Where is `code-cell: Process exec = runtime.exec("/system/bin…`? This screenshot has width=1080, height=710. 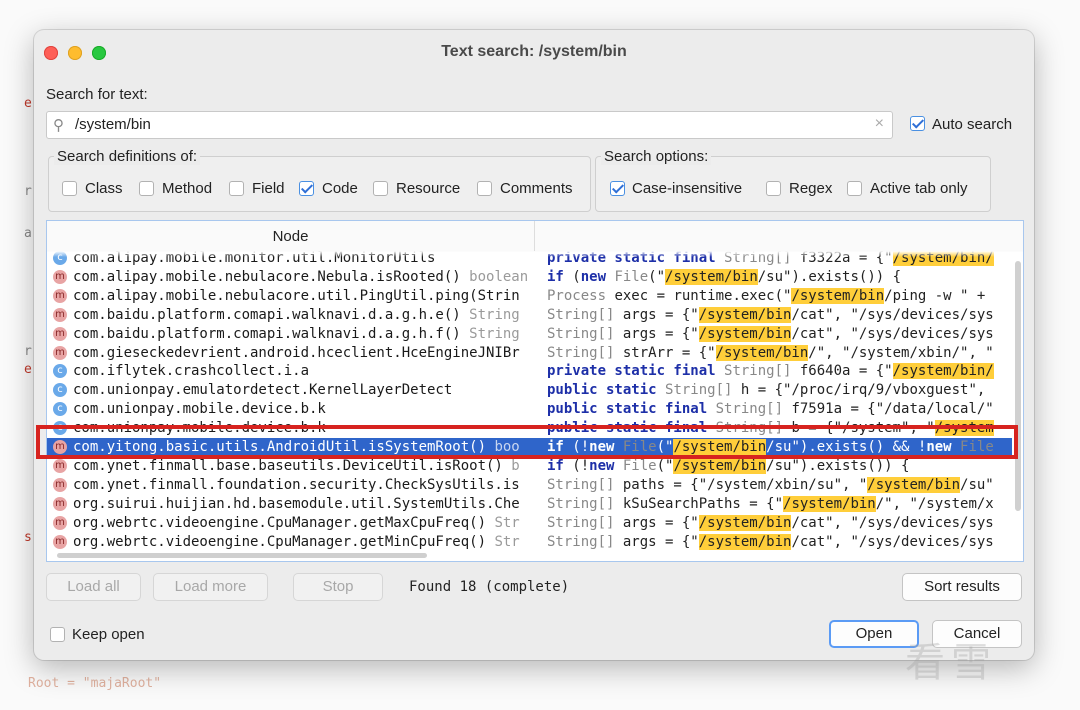
code-cell: Process exec = runtime.exec("/system/bin… is located at coordinates (778, 295).